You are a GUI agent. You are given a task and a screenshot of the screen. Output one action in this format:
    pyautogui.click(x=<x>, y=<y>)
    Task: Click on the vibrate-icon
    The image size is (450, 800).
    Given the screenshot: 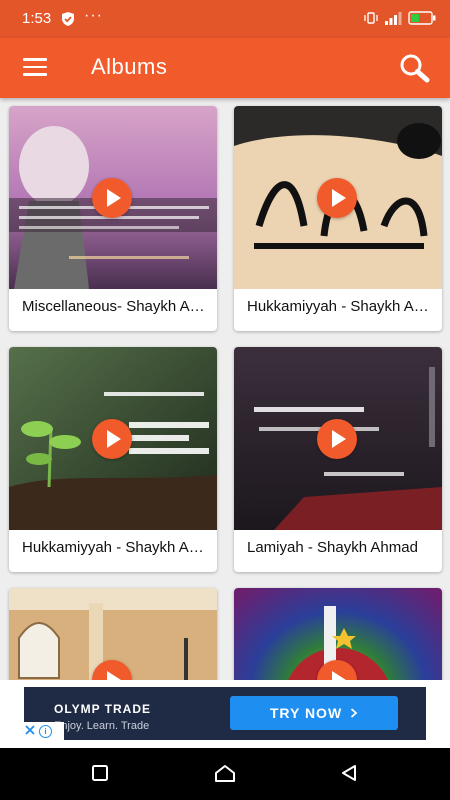 What is the action you would take?
    pyautogui.click(x=371, y=20)
    